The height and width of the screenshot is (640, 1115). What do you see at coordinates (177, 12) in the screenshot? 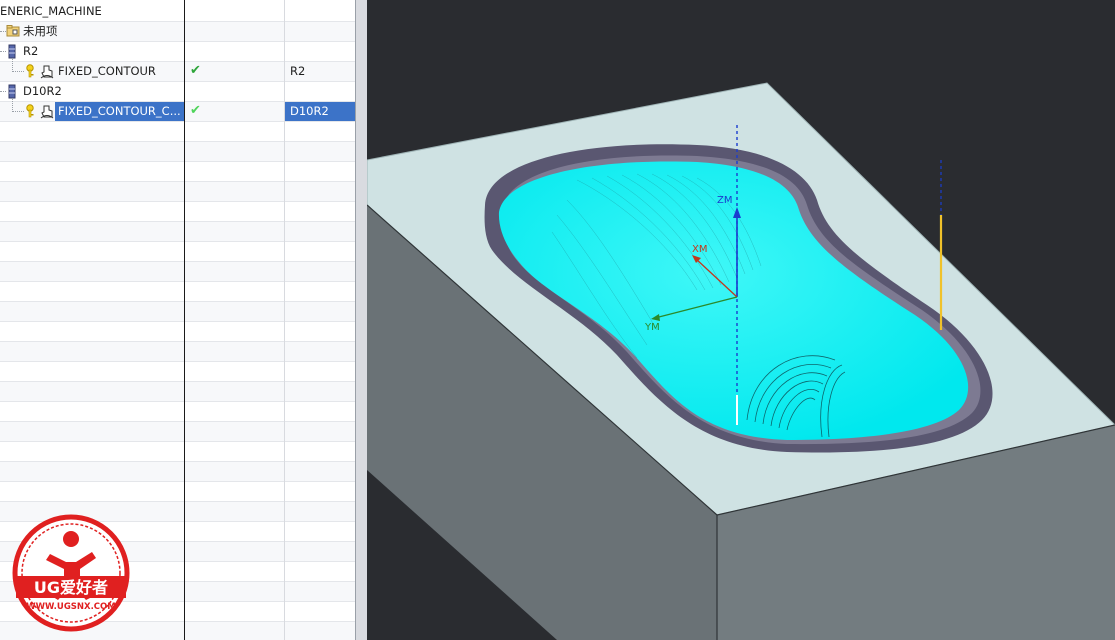
I see `tree-row-machine: ENERIC_MACHINE` at bounding box center [177, 12].